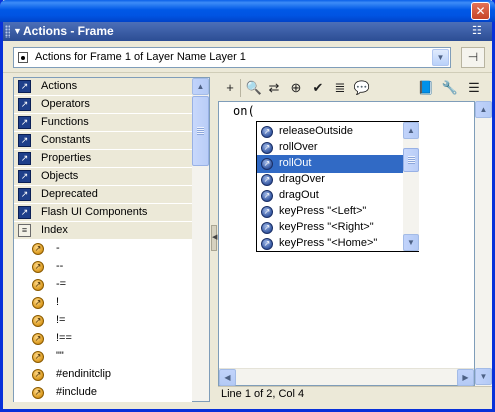 This screenshot has width=495, height=412. I want to click on toolbox-category-label: Deprecated, so click(69, 194).